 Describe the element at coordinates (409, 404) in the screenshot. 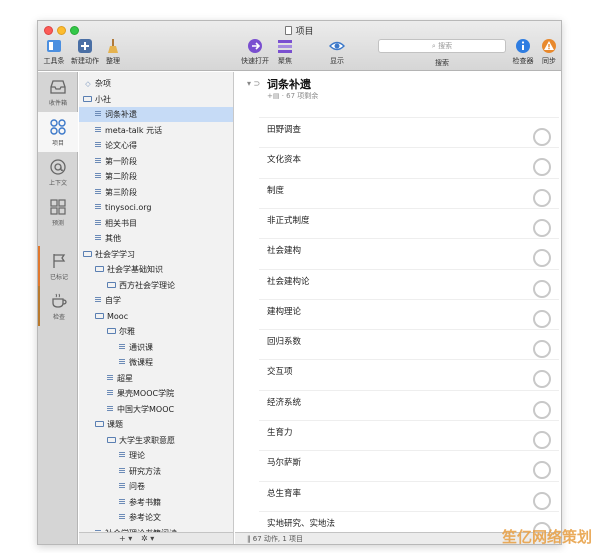

I see `task-row: 经济系统` at that location.